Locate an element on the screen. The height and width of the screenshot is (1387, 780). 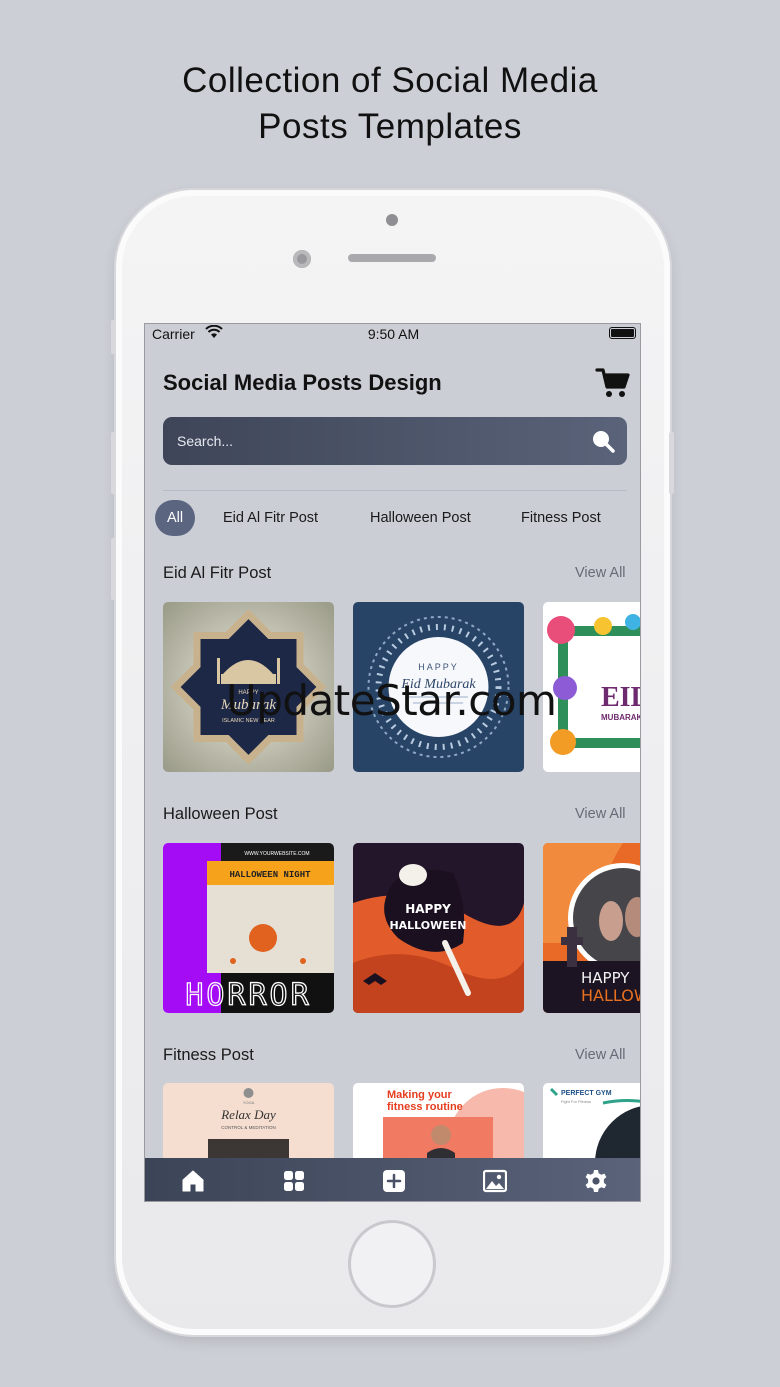
image-icon is located at coordinates (495, 1181).